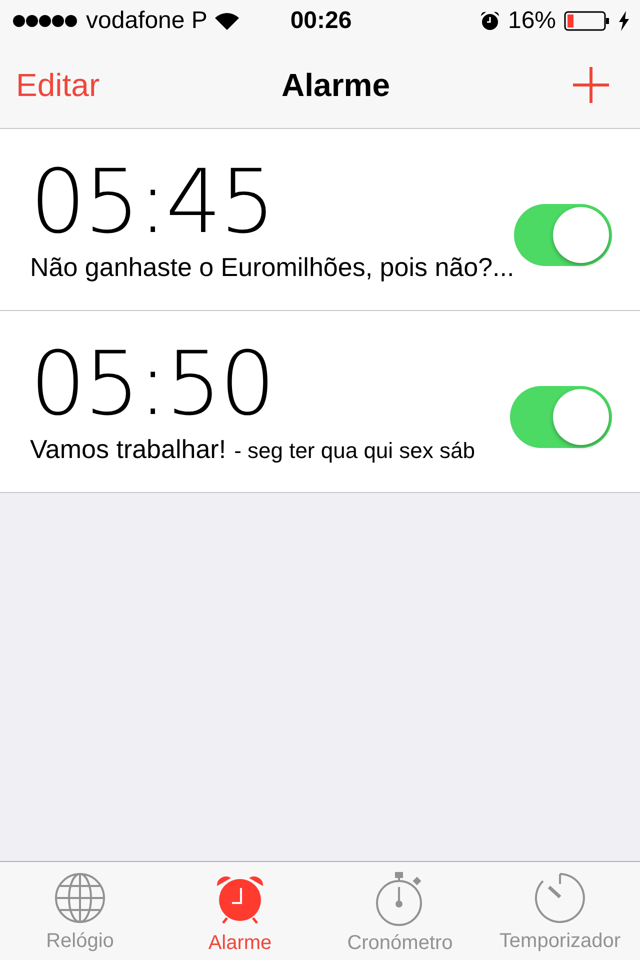 The width and height of the screenshot is (640, 960). I want to click on timer-icon, so click(560, 898).